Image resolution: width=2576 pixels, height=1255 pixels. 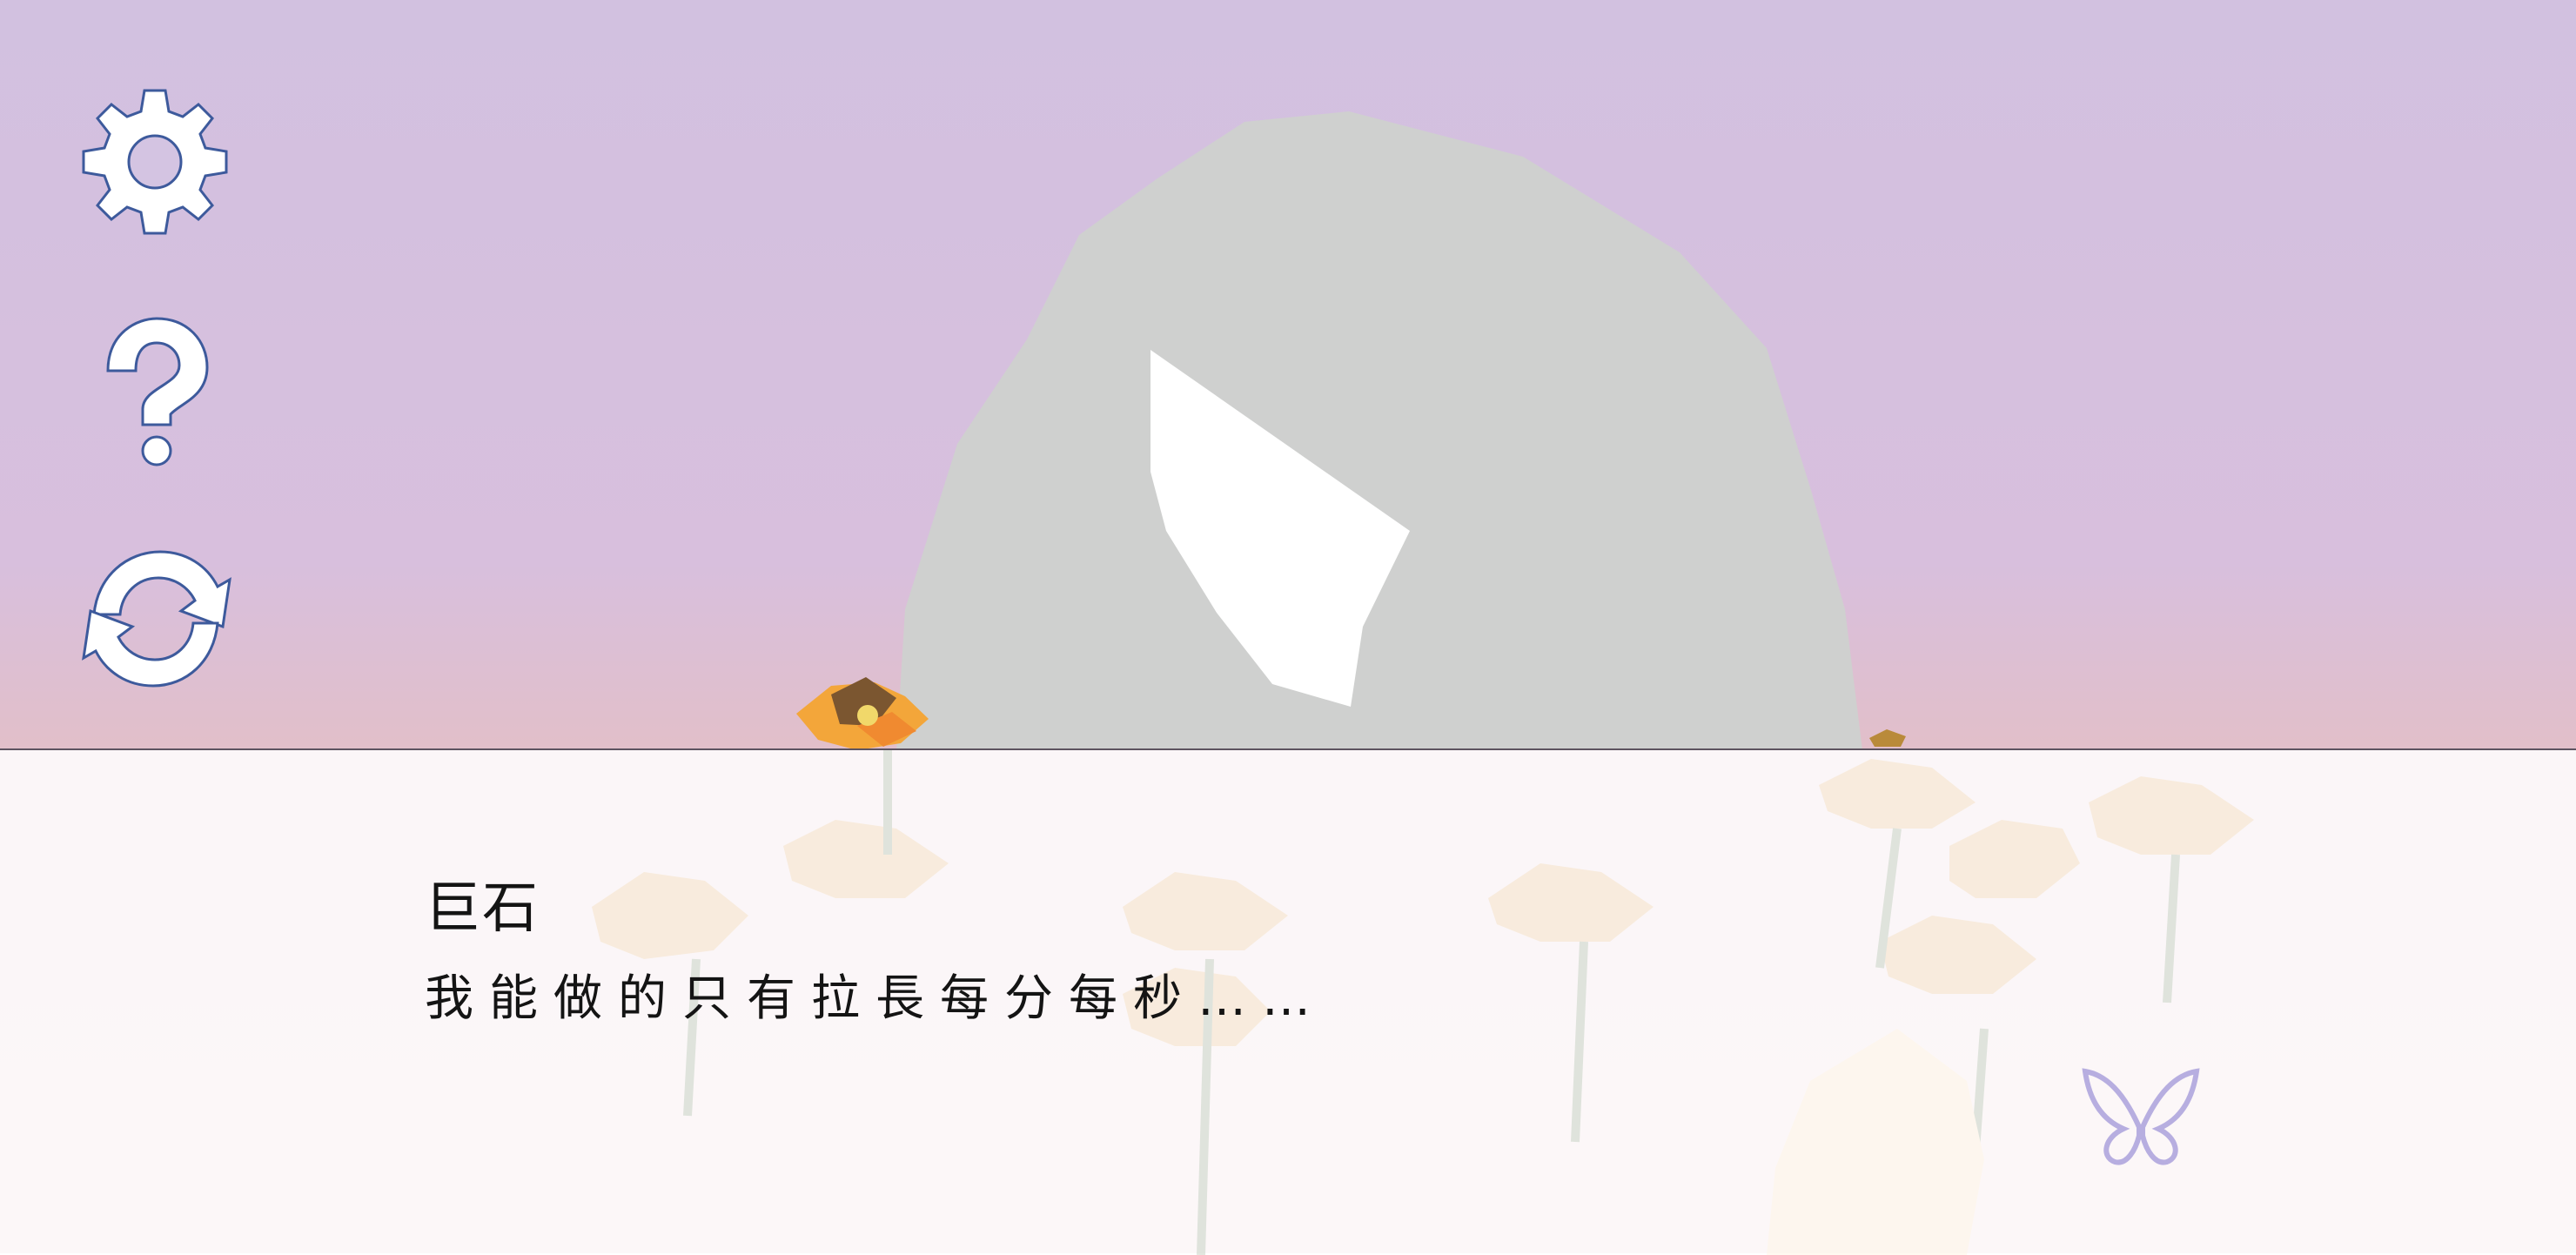 I want to click on restart-button, so click(x=155, y=618).